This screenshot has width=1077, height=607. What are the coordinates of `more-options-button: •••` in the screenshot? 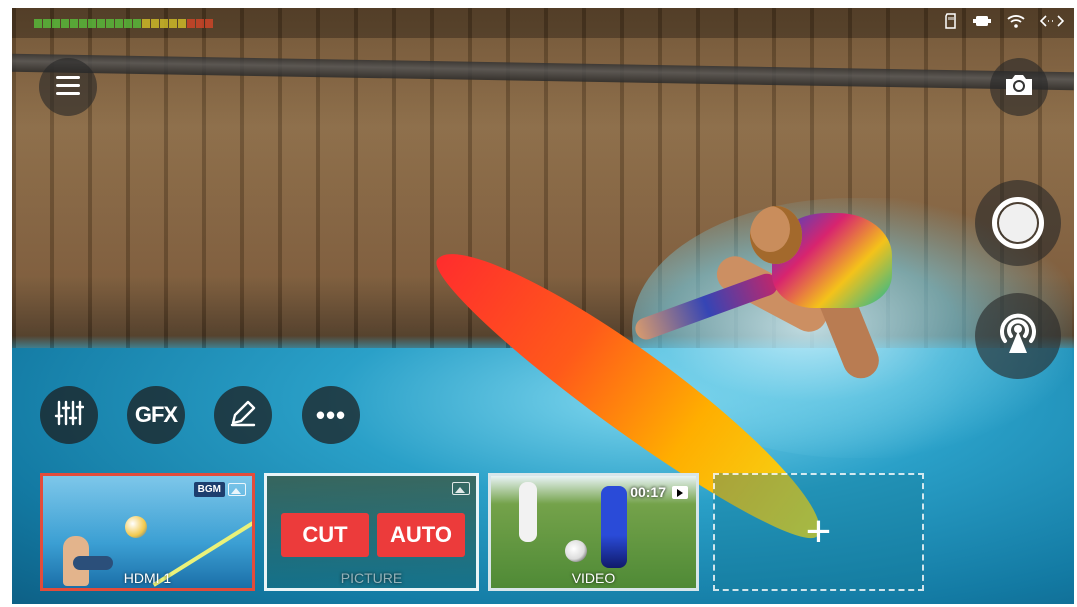 It's located at (331, 415).